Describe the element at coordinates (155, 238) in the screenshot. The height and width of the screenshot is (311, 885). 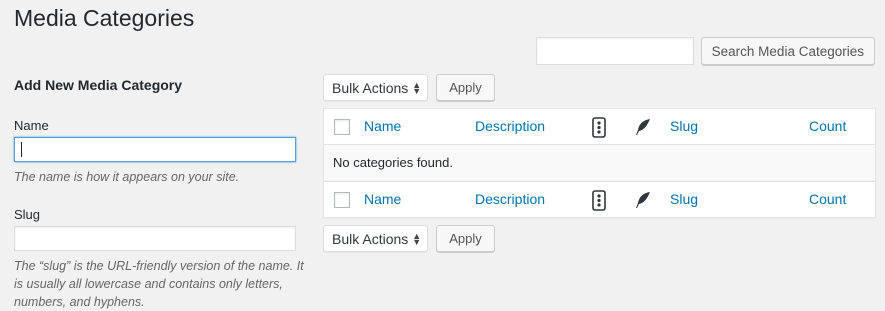
I see `slug-field` at that location.